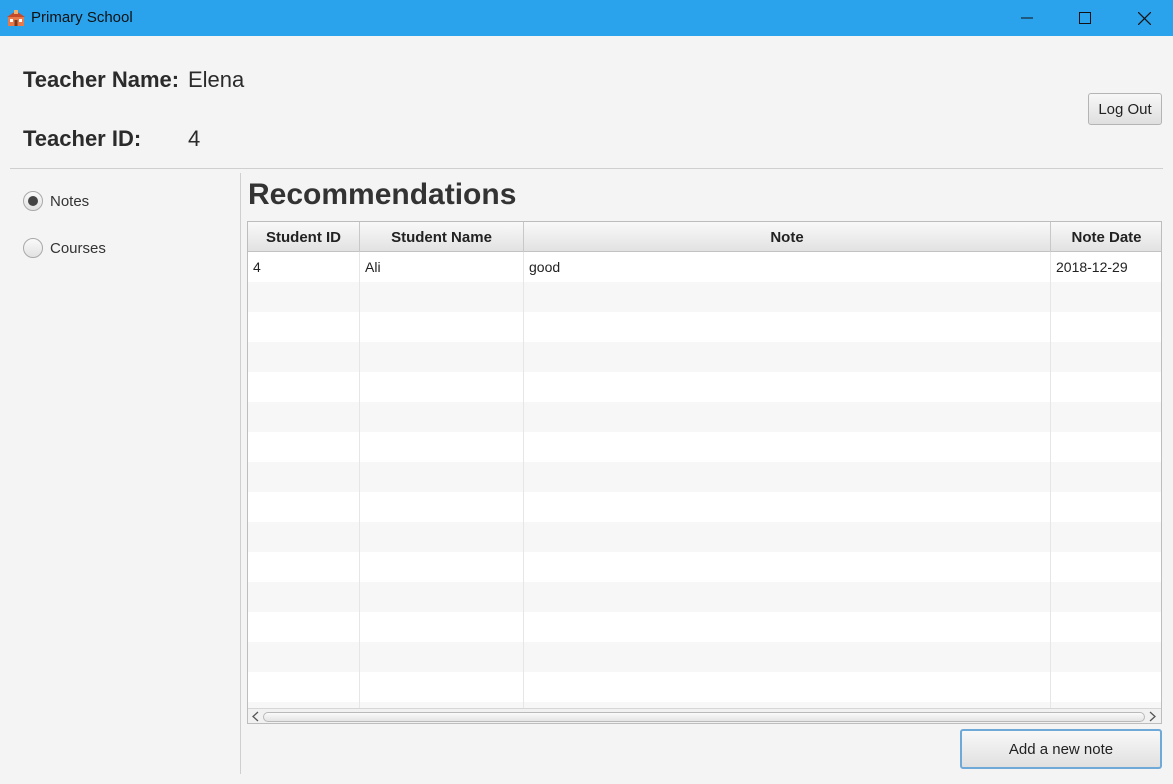 This screenshot has width=1173, height=784. I want to click on title-bar: Primary School, so click(586, 18).